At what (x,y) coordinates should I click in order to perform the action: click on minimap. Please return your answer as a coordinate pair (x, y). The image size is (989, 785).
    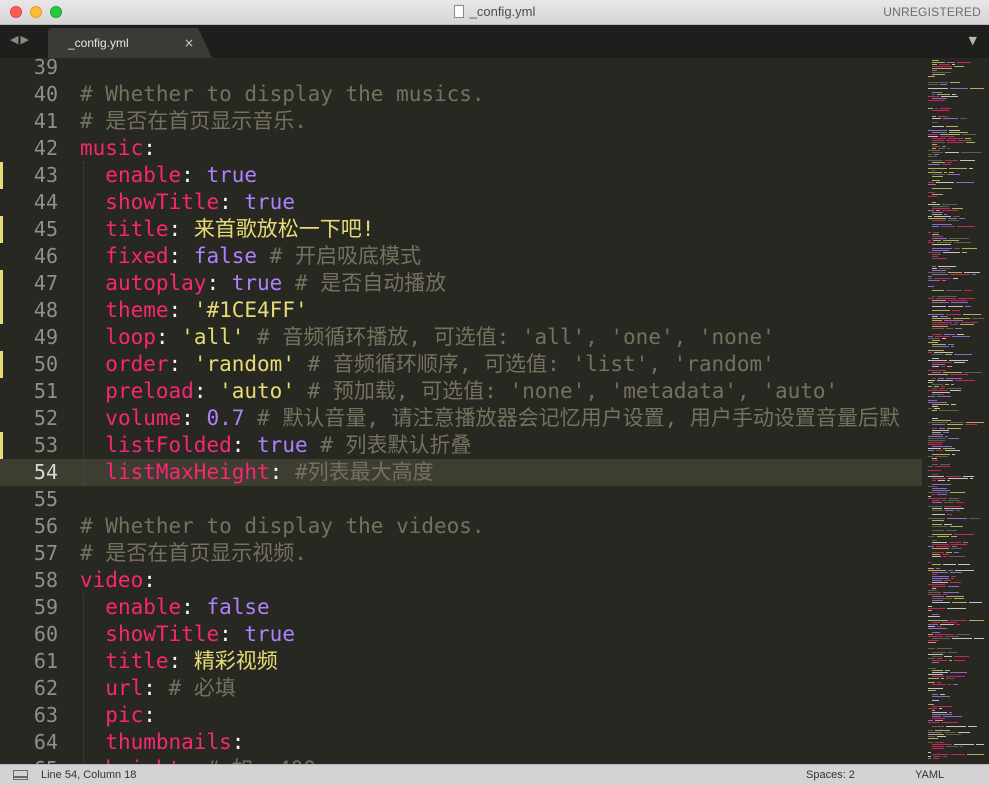
    Looking at the image, I should click on (955, 411).